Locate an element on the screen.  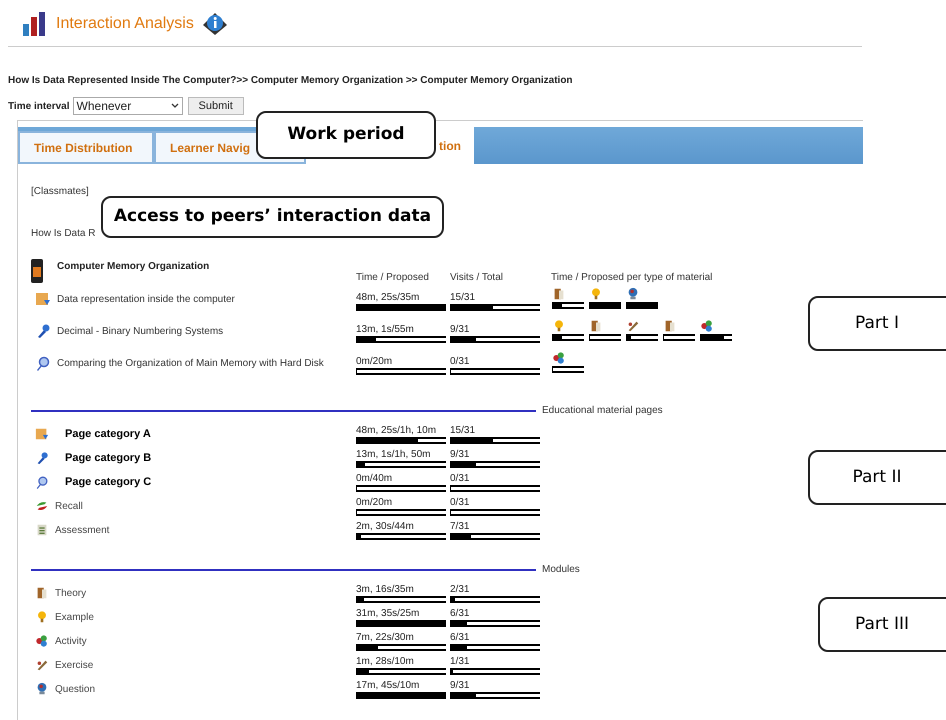
column-header: Time / Proposed is located at coordinates (393, 278).